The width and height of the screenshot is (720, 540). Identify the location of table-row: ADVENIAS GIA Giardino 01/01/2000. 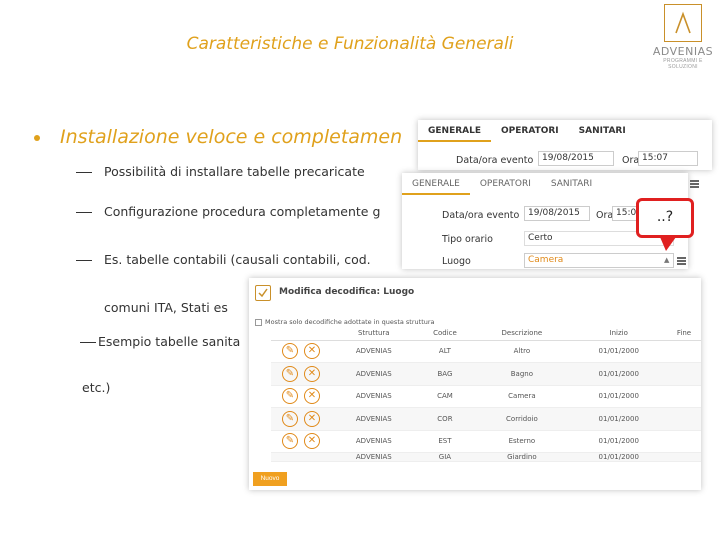
(486, 457).